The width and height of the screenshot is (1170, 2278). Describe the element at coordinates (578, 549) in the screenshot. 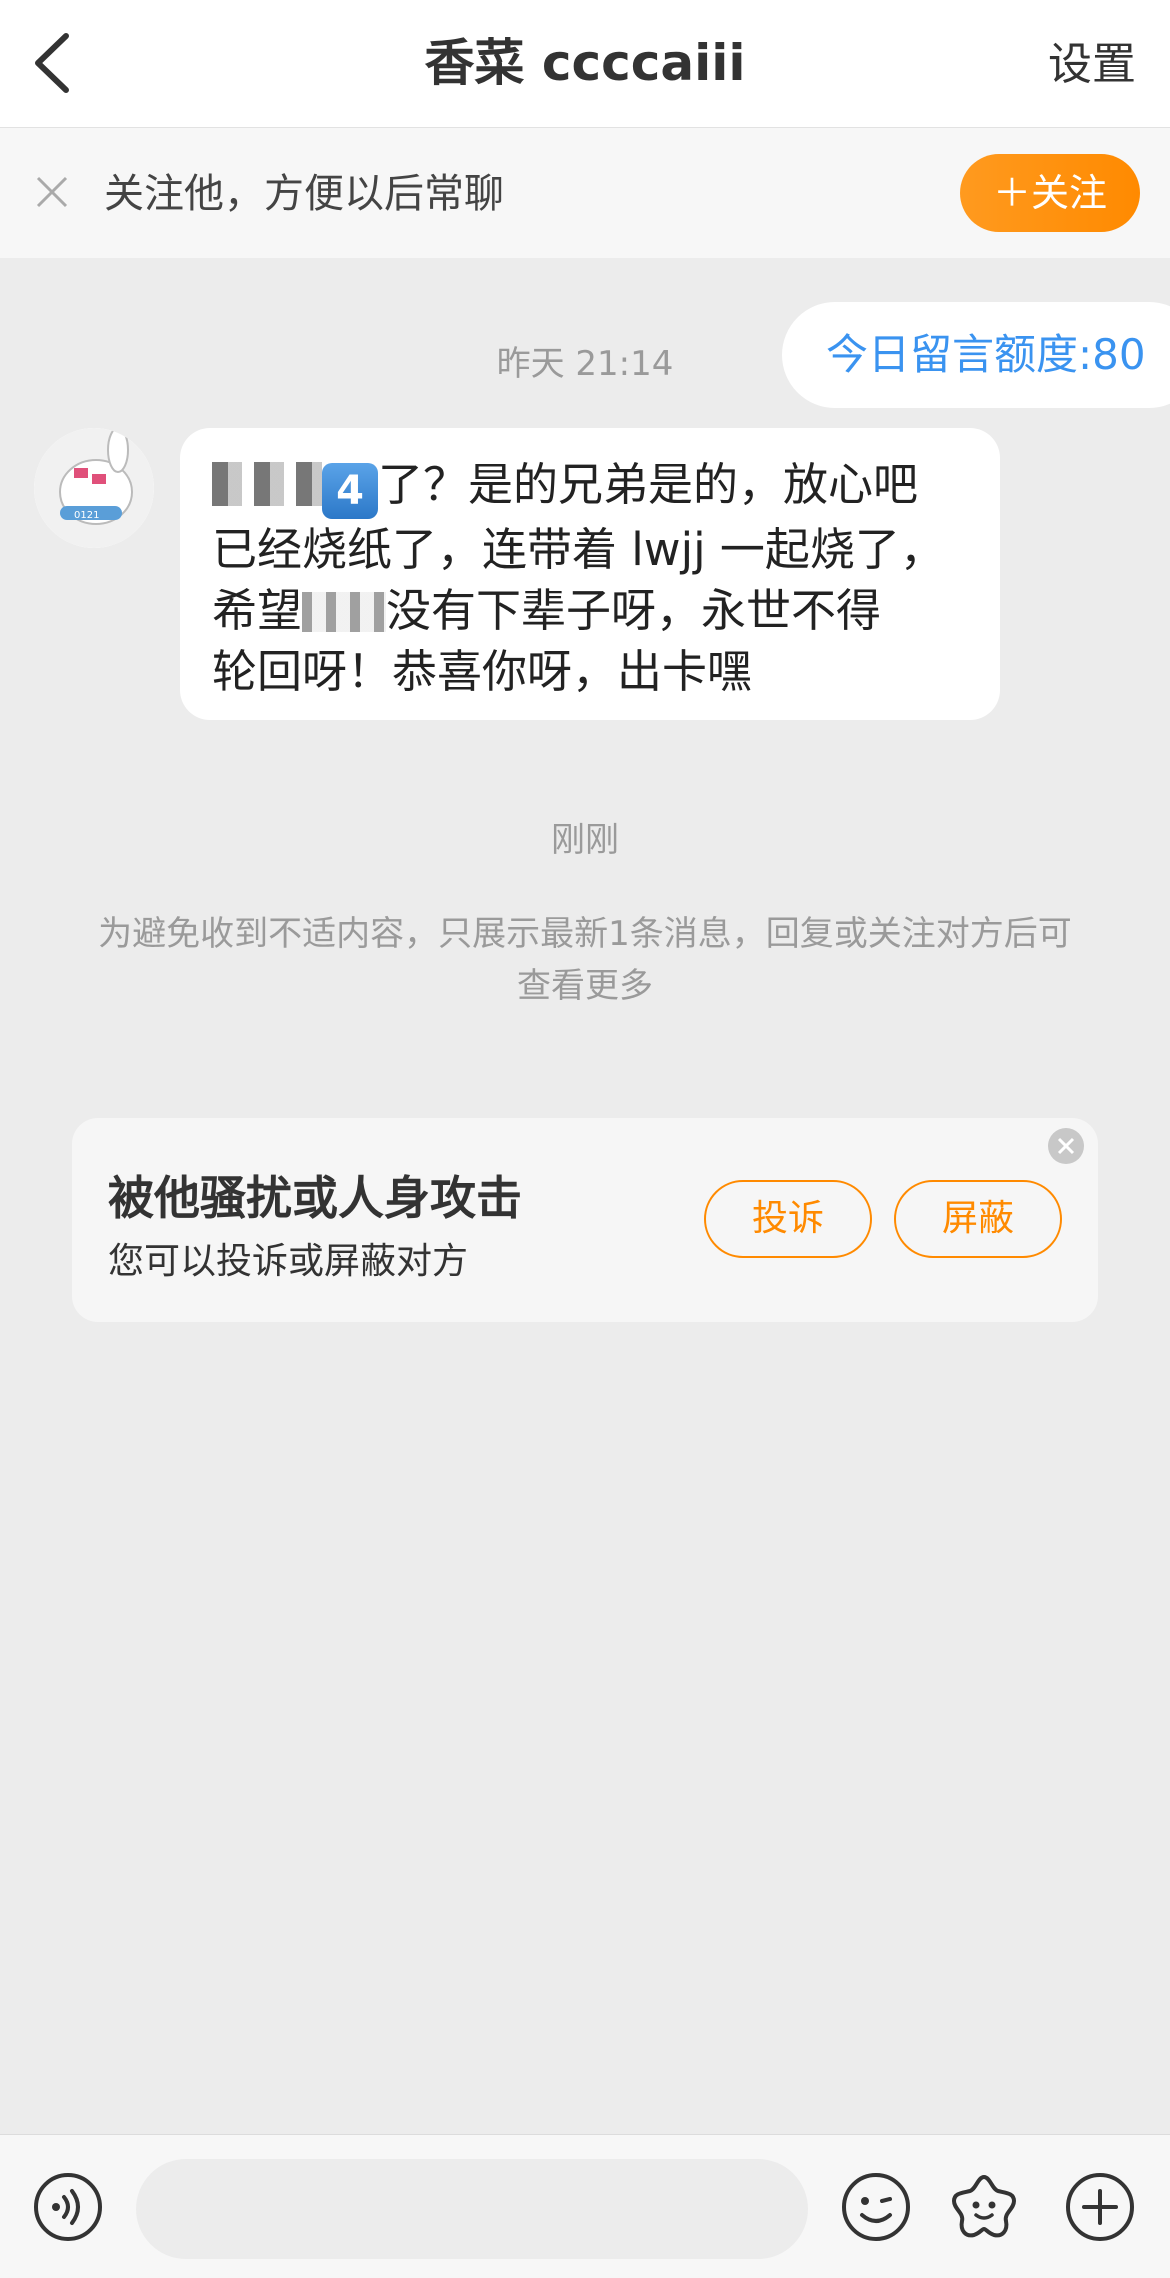

I see `message-line-2: 已经烧纸了，连带着 lwjj 一起烧了，` at that location.